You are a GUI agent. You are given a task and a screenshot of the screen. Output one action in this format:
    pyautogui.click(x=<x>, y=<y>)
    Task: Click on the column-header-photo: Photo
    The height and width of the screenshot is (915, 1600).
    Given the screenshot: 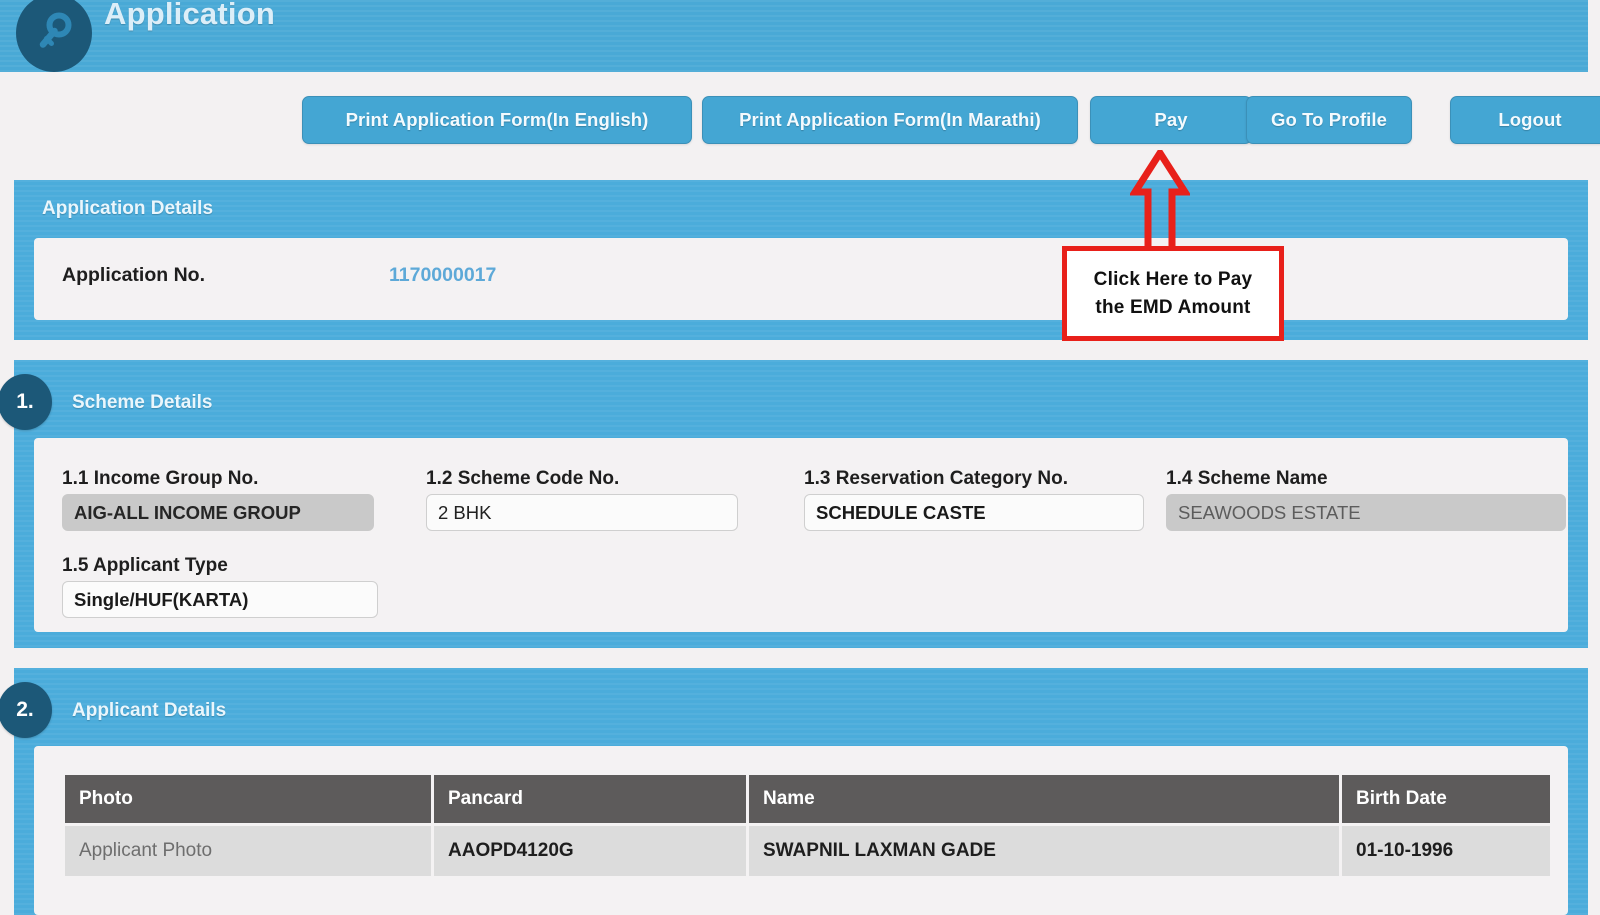 What is the action you would take?
    pyautogui.click(x=248, y=799)
    